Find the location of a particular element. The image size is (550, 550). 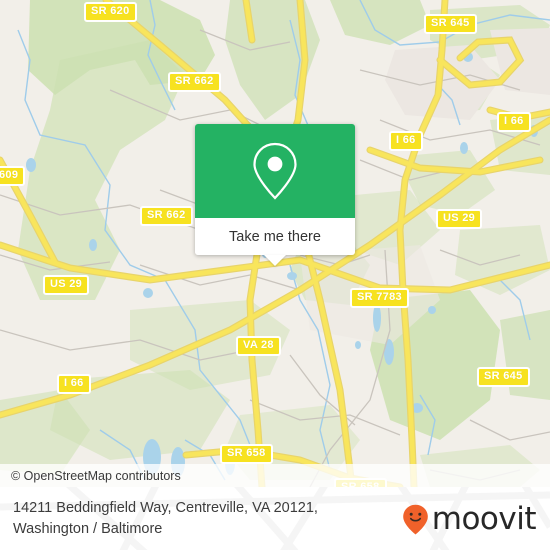

address-line-2: Washington / Baltimore is located at coordinates (88, 528).